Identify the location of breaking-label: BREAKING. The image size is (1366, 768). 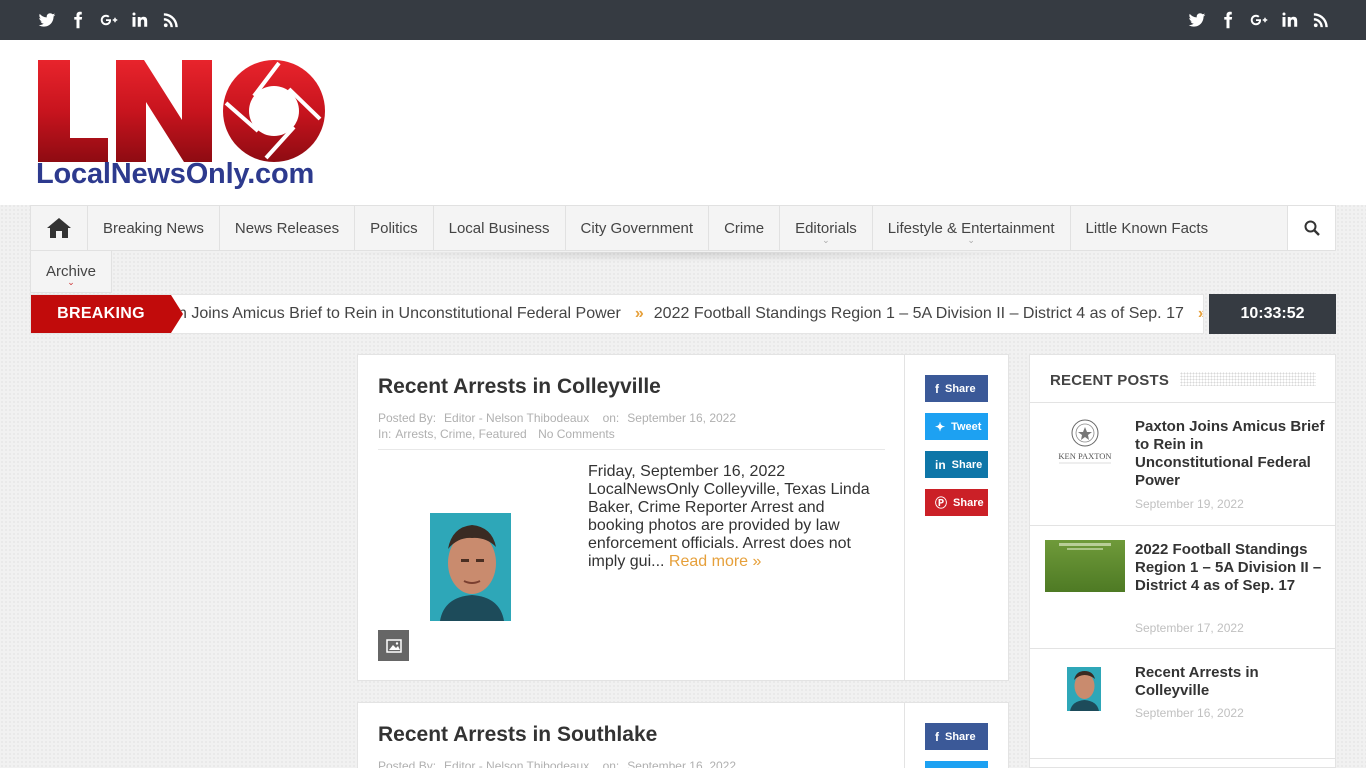
(107, 314).